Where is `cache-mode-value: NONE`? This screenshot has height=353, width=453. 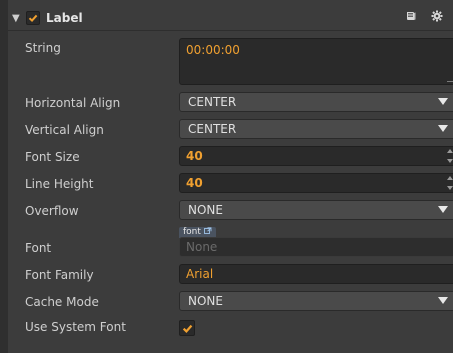 cache-mode-value: NONE is located at coordinates (205, 301).